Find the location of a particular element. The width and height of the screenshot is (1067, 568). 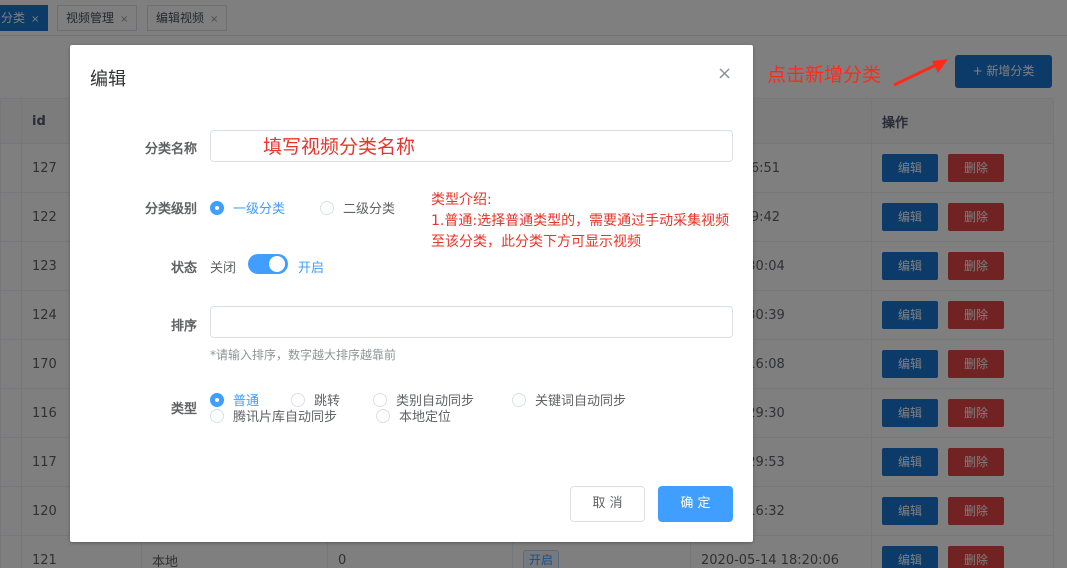

dialog-title: 编辑 is located at coordinates (108, 79).